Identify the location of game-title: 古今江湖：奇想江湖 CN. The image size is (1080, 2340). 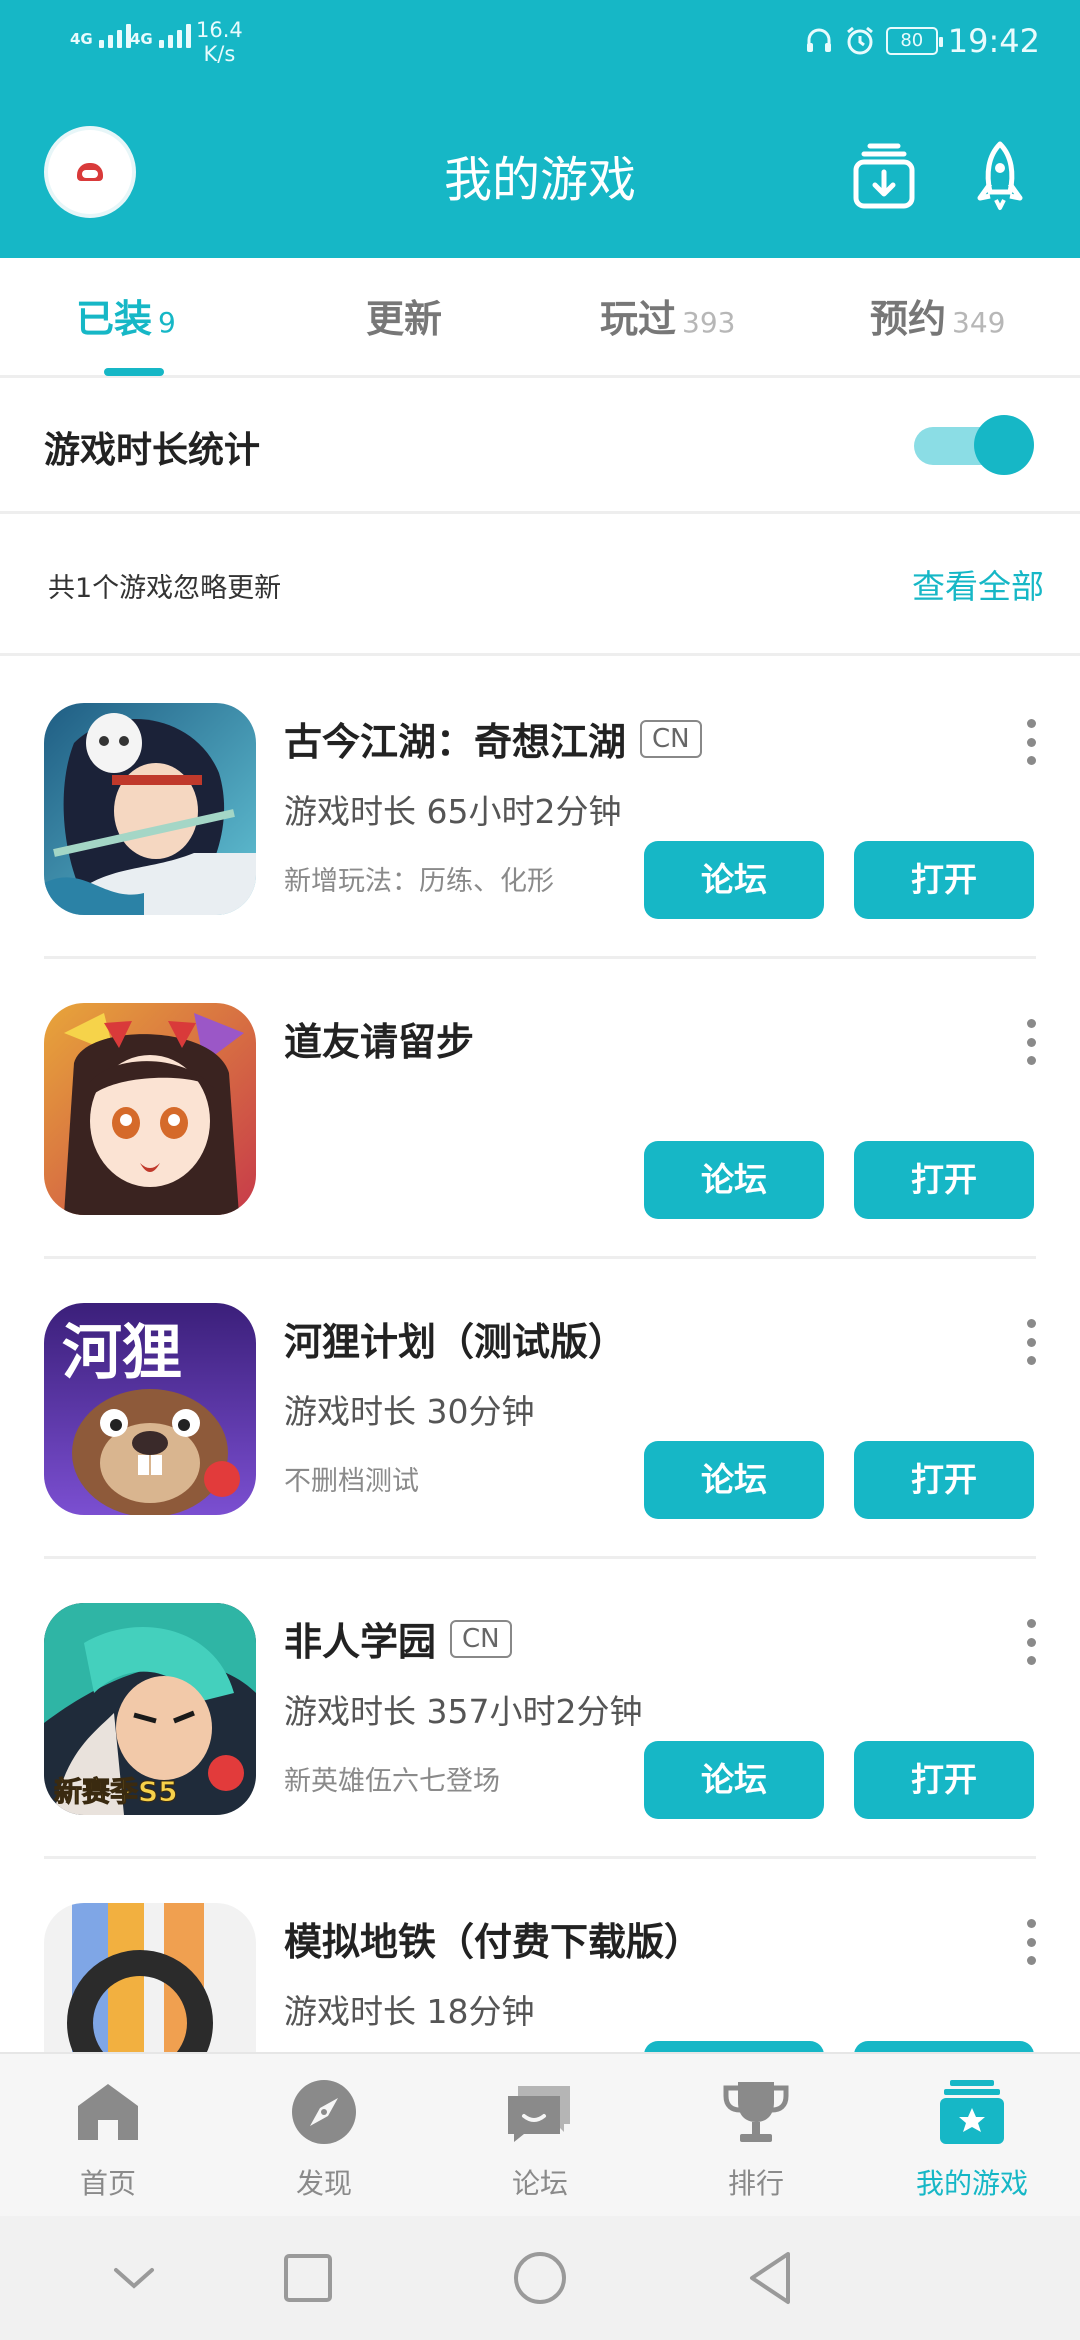
(493, 738).